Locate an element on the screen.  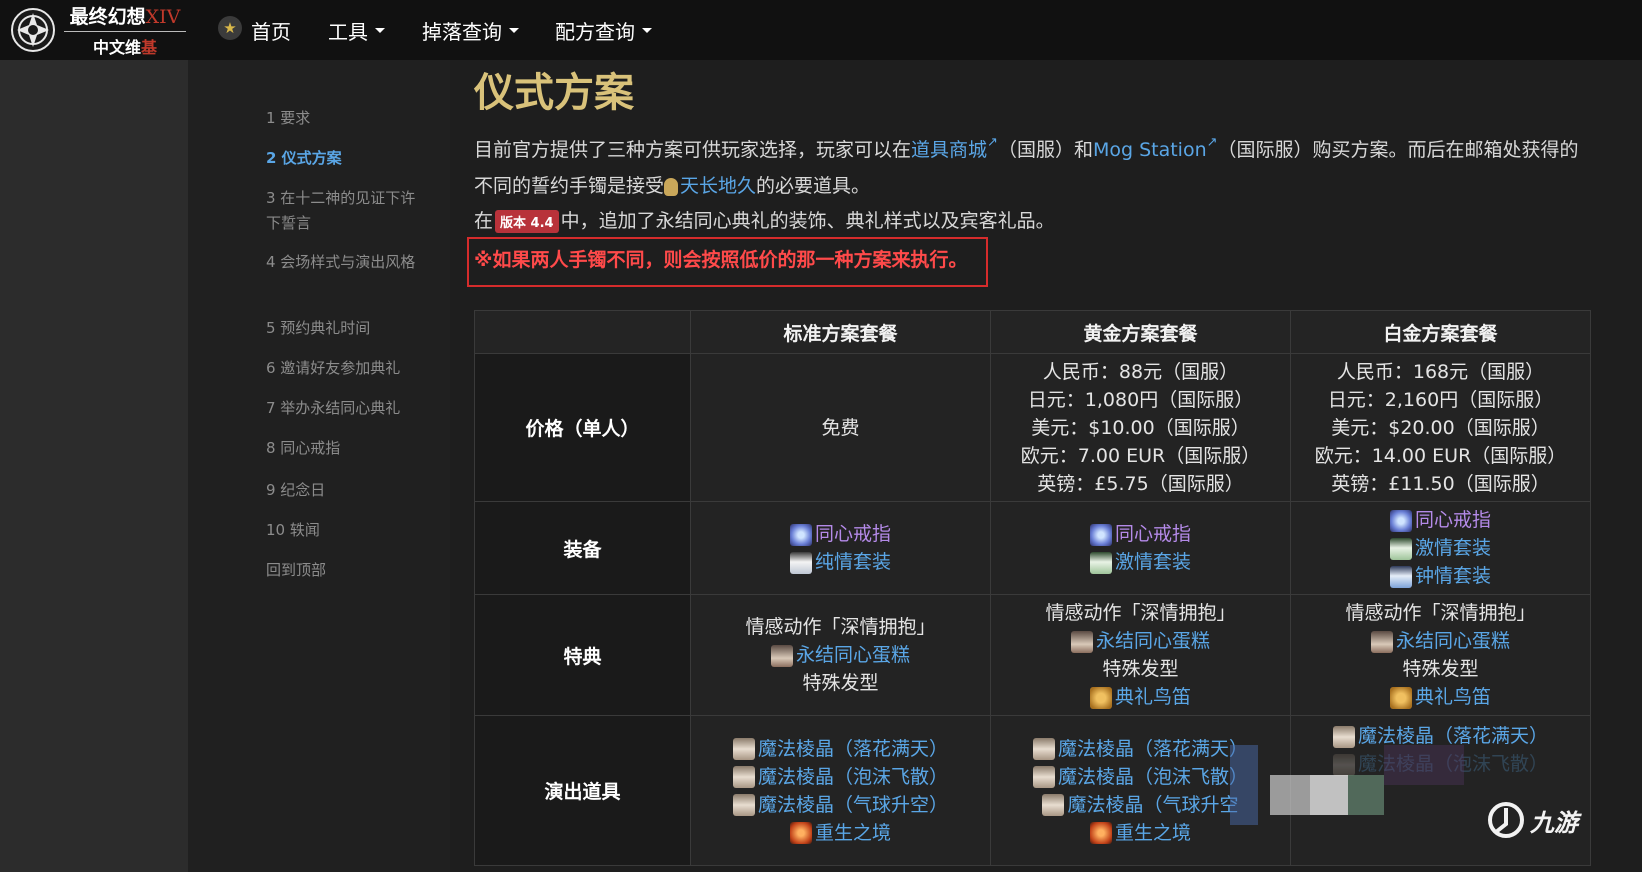
nav-drop-search: 掉落查询 is located at coordinates (470, 30).